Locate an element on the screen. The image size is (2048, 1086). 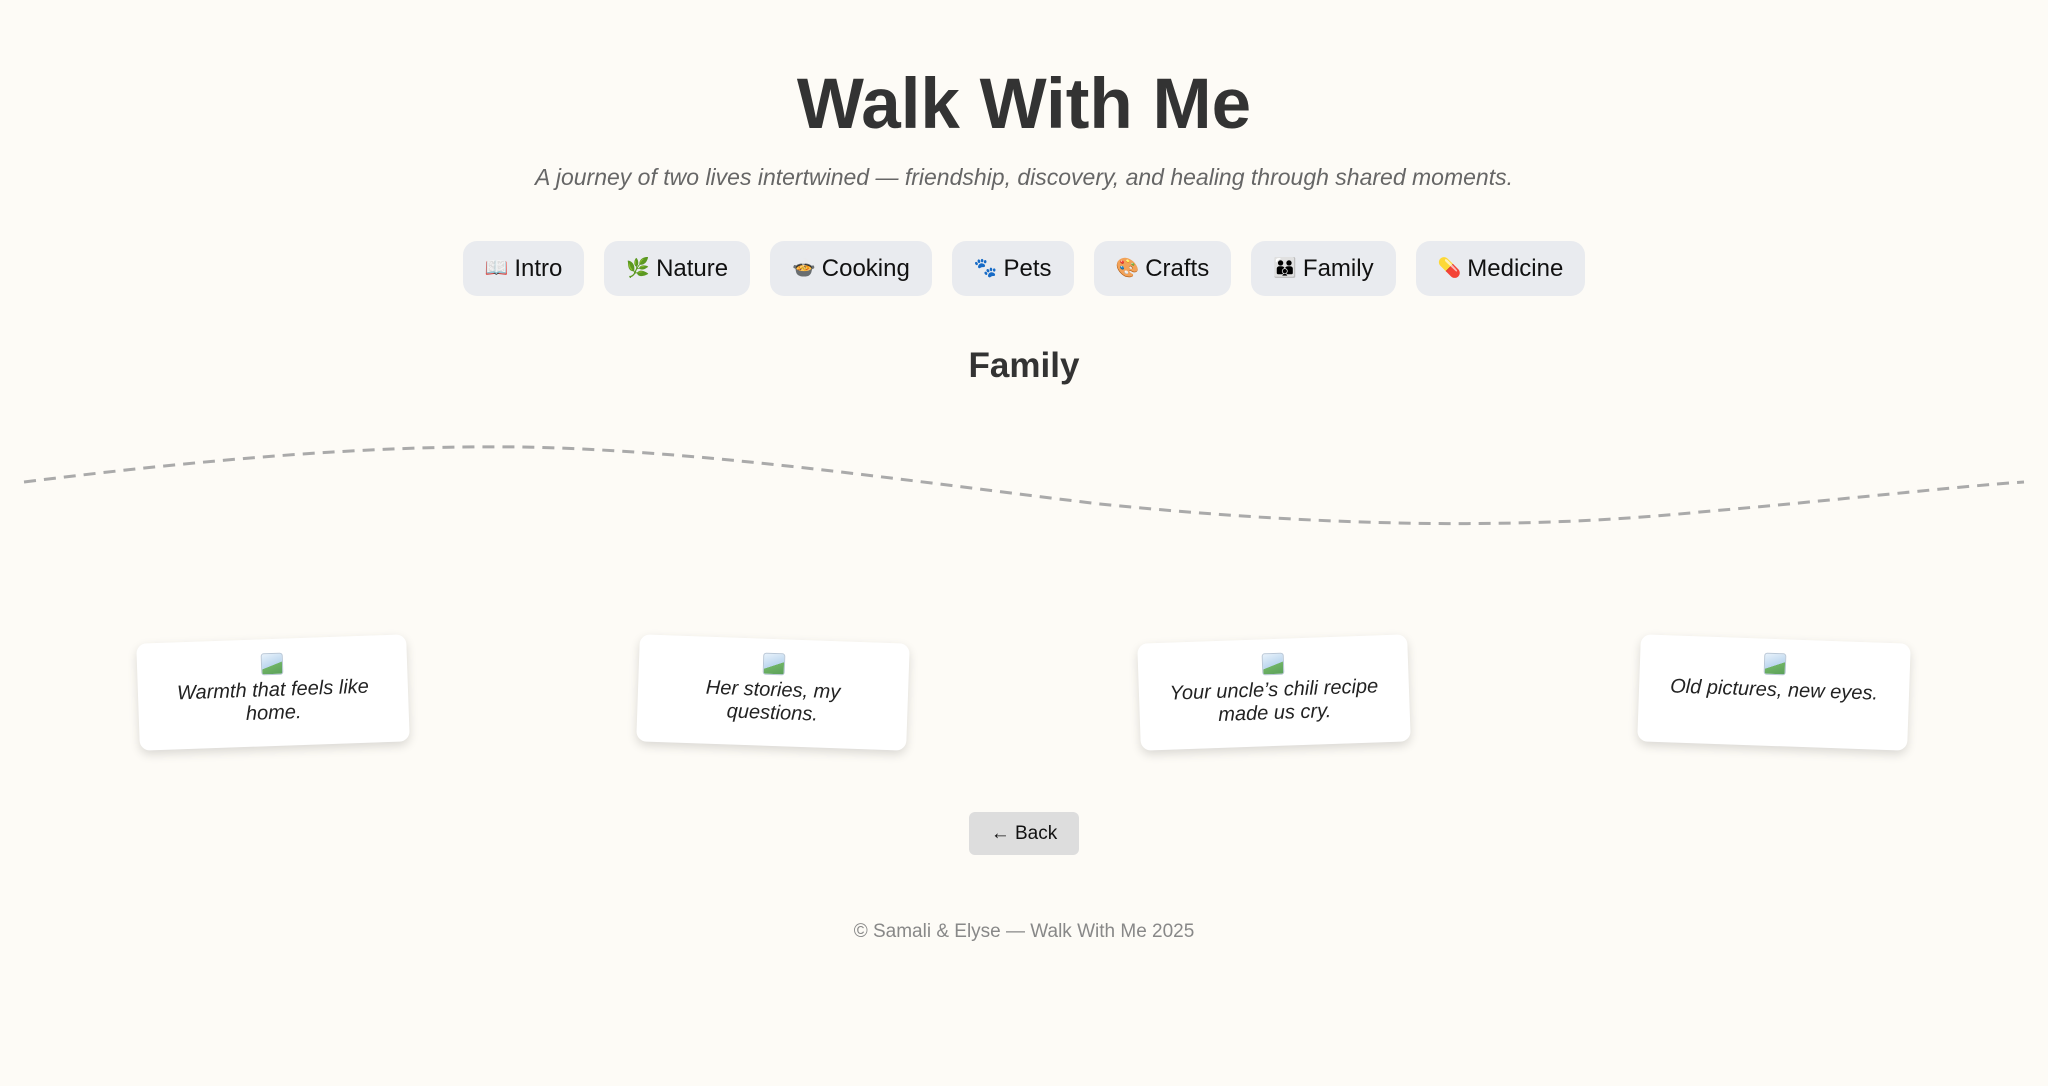
nav-button-label: Crafts is located at coordinates (1177, 268).